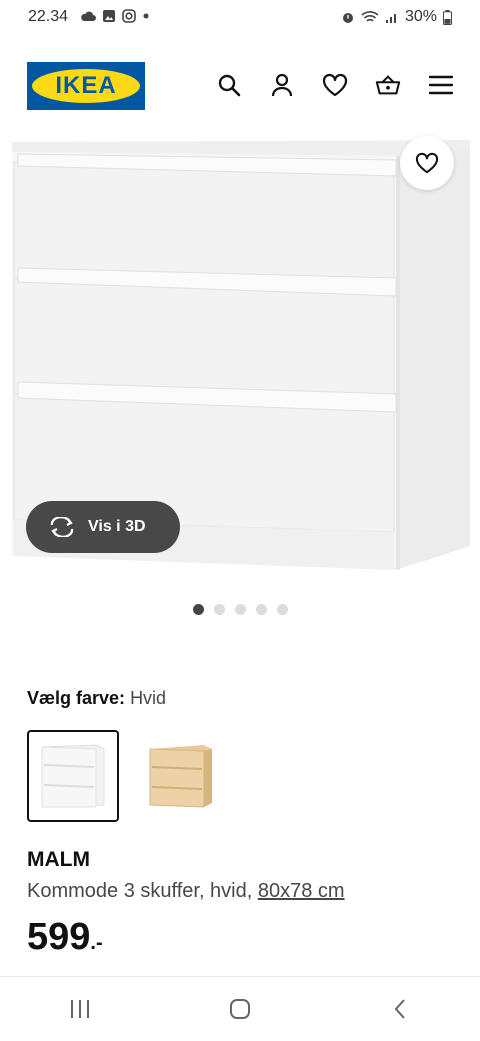 This screenshot has width=480, height=1041. Describe the element at coordinates (229, 85) in the screenshot. I see `search-icon` at that location.